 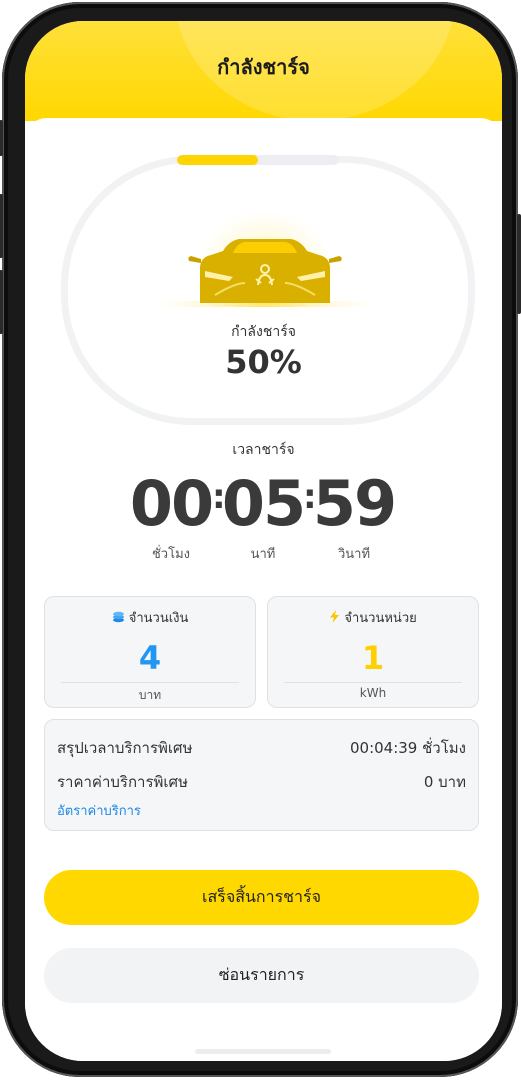 What do you see at coordinates (354, 554) in the screenshot?
I see `timer-seconds-unit: วินาที` at bounding box center [354, 554].